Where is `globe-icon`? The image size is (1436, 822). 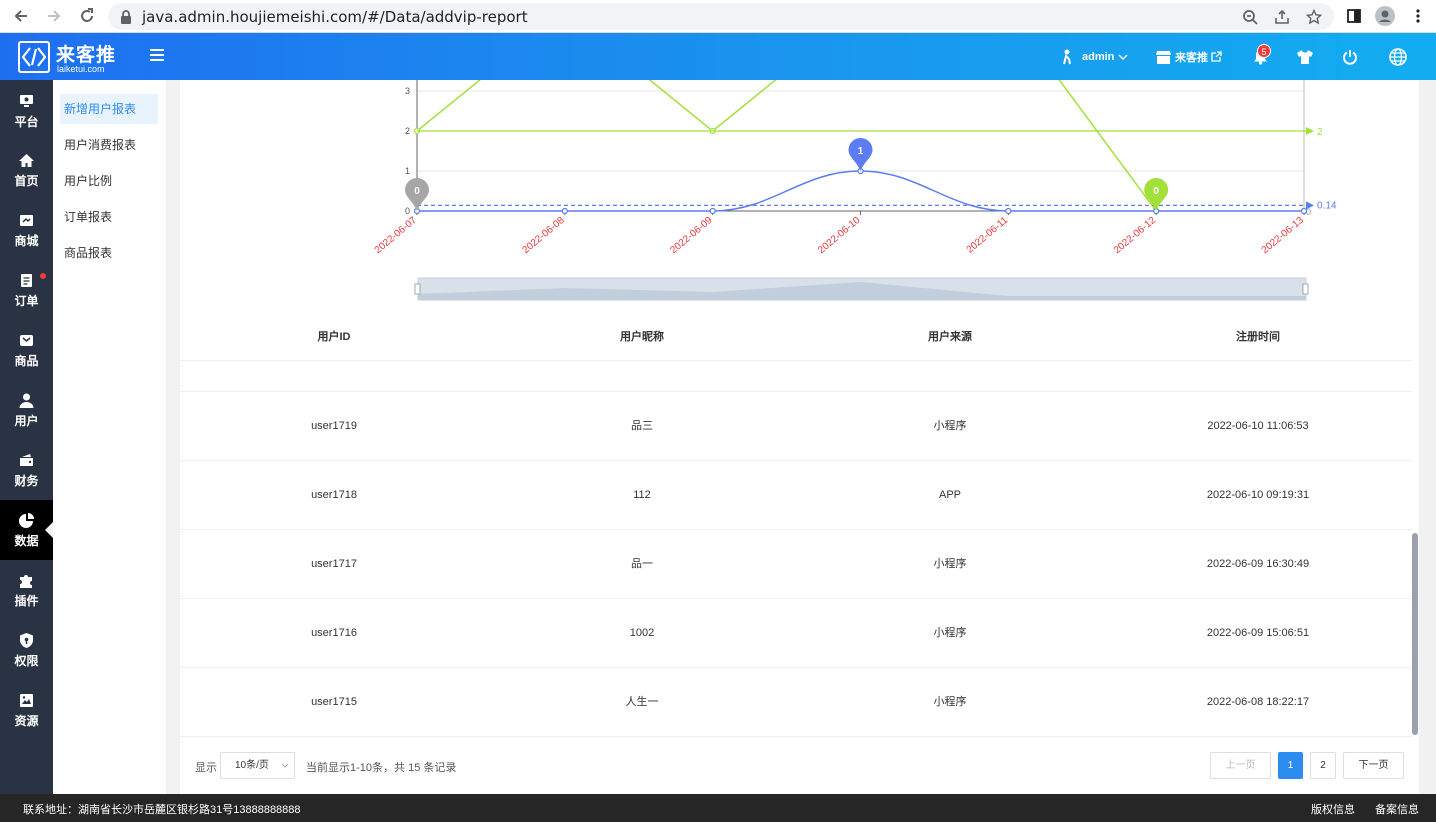 globe-icon is located at coordinates (1398, 56).